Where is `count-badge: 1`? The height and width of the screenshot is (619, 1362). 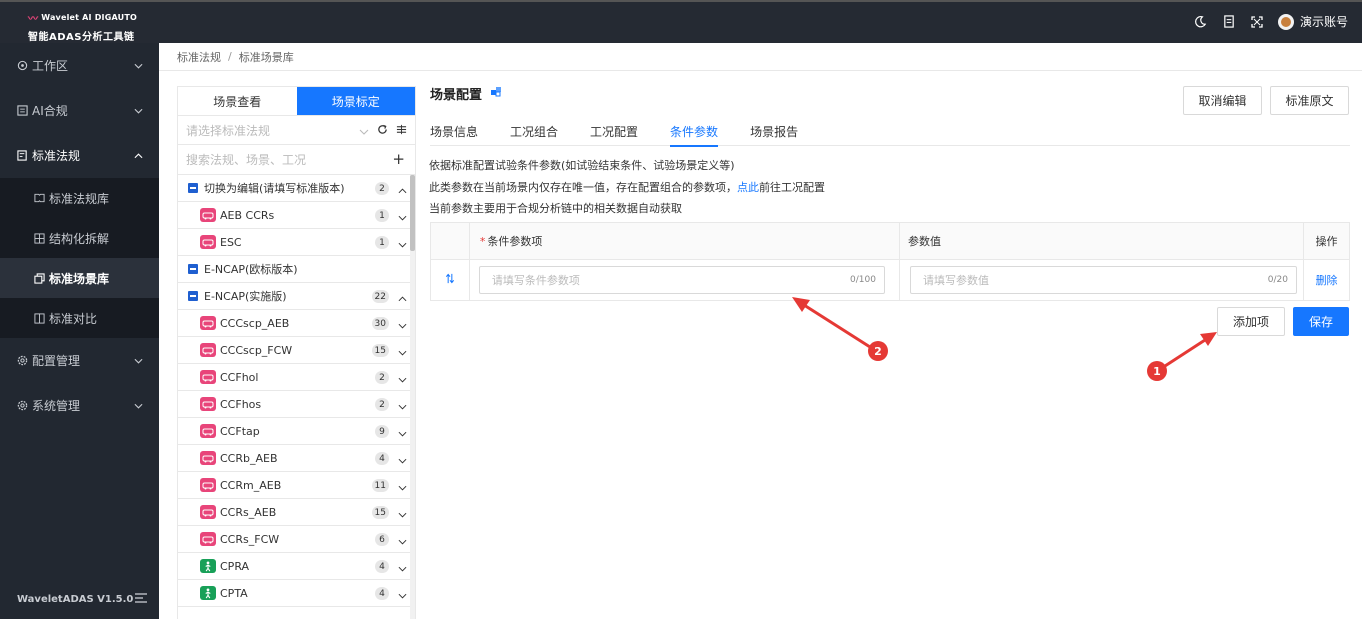 count-badge: 1 is located at coordinates (382, 215).